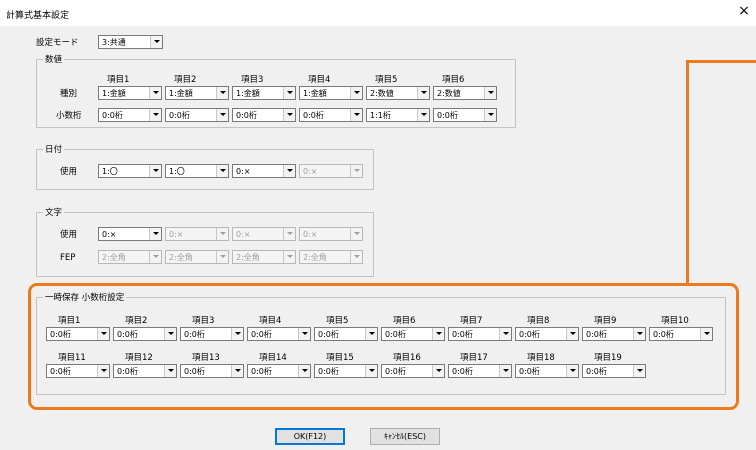 The image size is (756, 450). I want to click on temp-decimal-select-12: 0:0桁, so click(145, 371).